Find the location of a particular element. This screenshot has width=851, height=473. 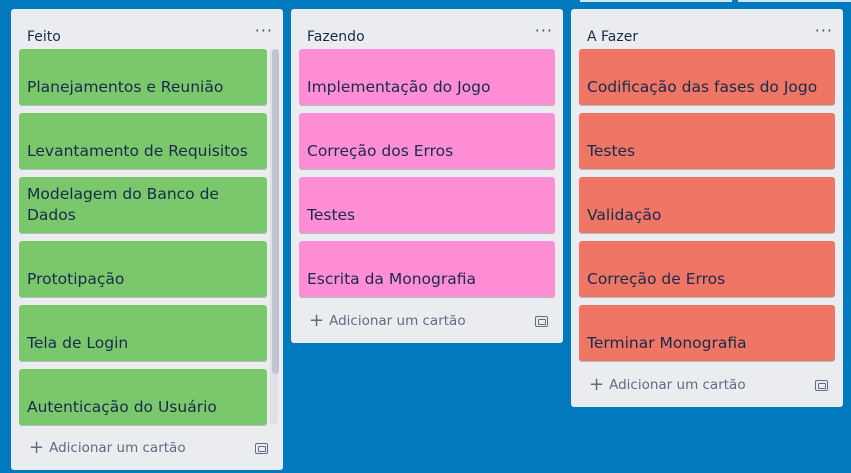

card: Escrita da Monografia is located at coordinates (427, 269).